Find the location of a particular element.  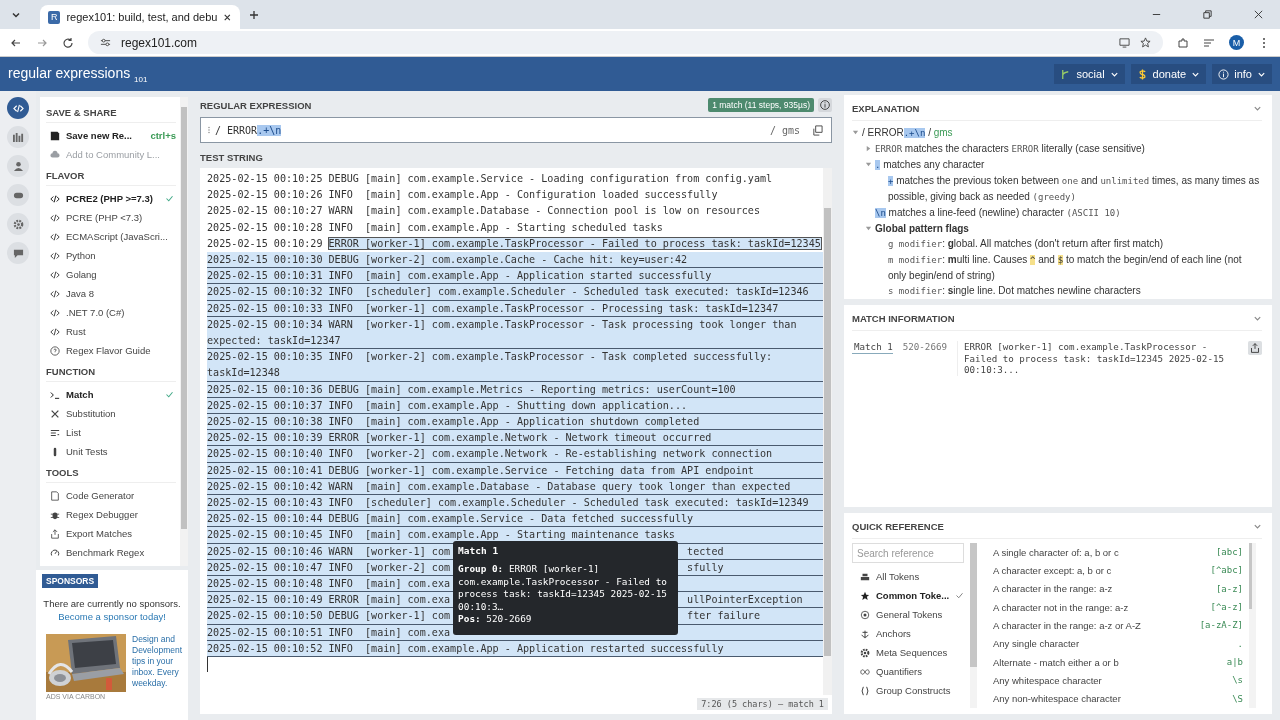

profile-avatar: M is located at coordinates (1236, 42).